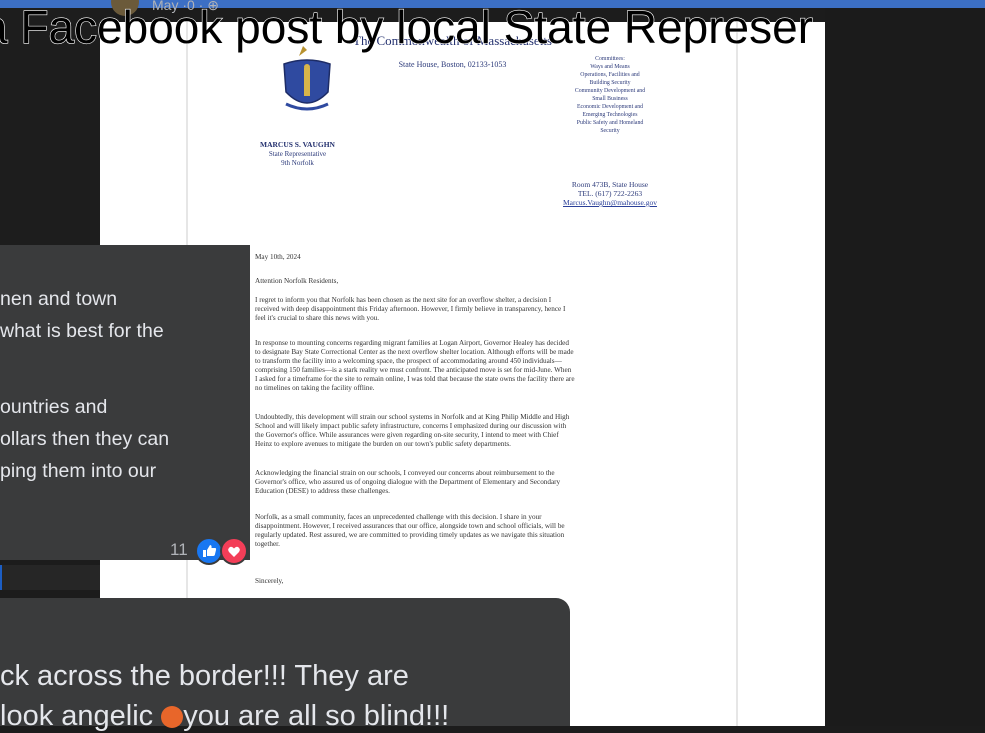 The height and width of the screenshot is (733, 985). I want to click on letter-date: May 10th, 2024, so click(278, 257).